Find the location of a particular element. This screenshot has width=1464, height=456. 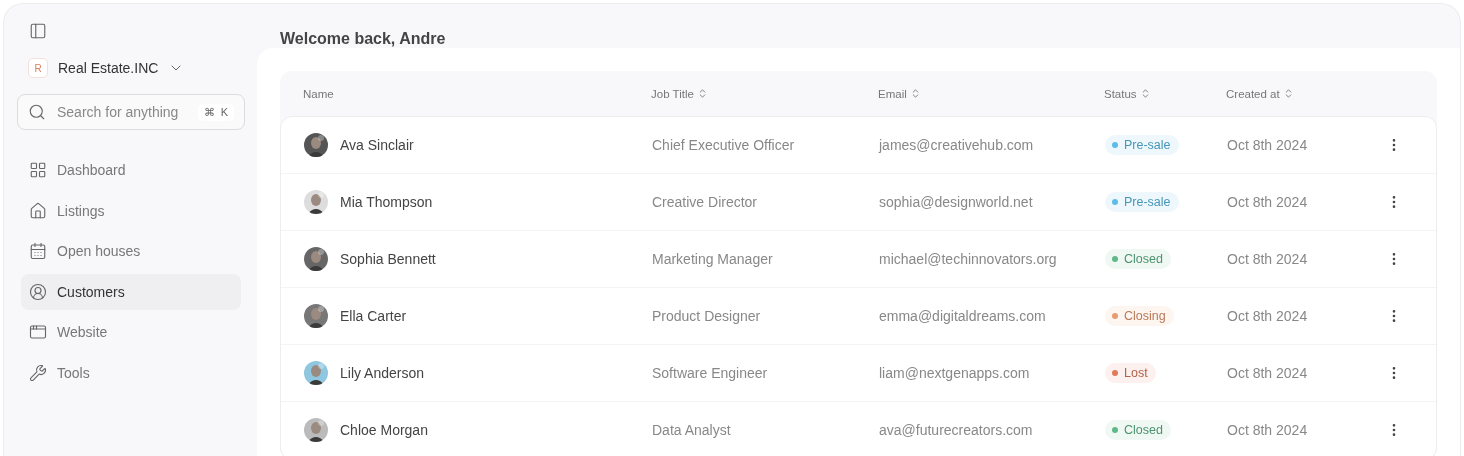

column-header: Email is located at coordinates (991, 93).